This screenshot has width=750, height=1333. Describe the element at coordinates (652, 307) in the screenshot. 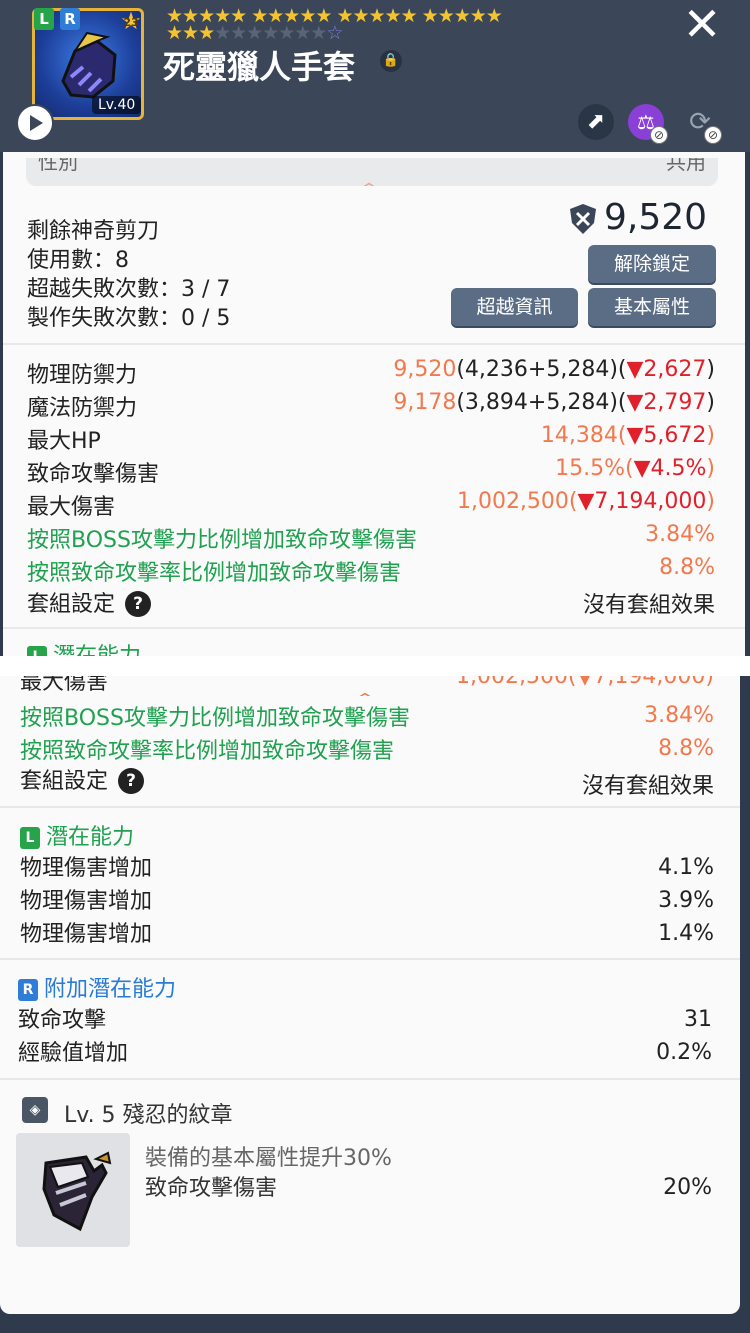

I see `base-attribute-button: 基本屬性` at that location.